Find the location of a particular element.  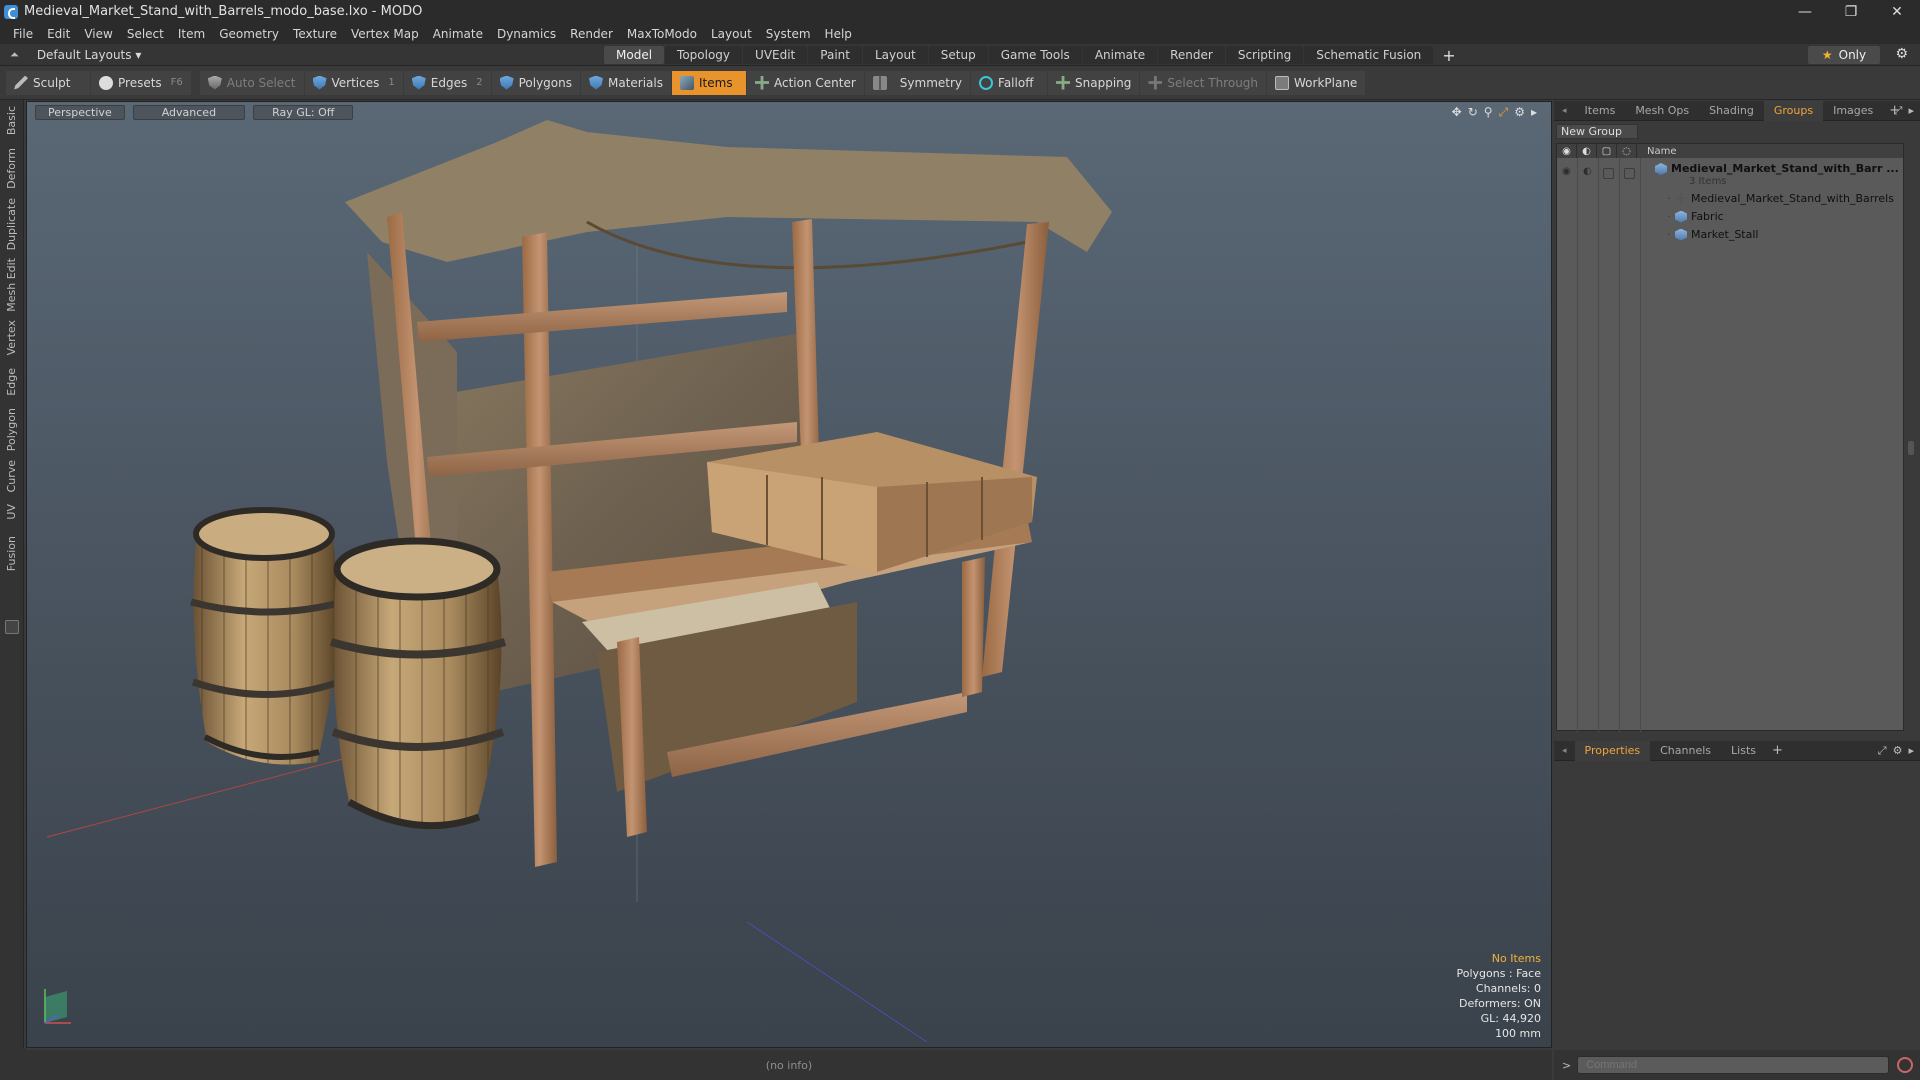

fit-icon: ⤢ is located at coordinates (1504, 112).